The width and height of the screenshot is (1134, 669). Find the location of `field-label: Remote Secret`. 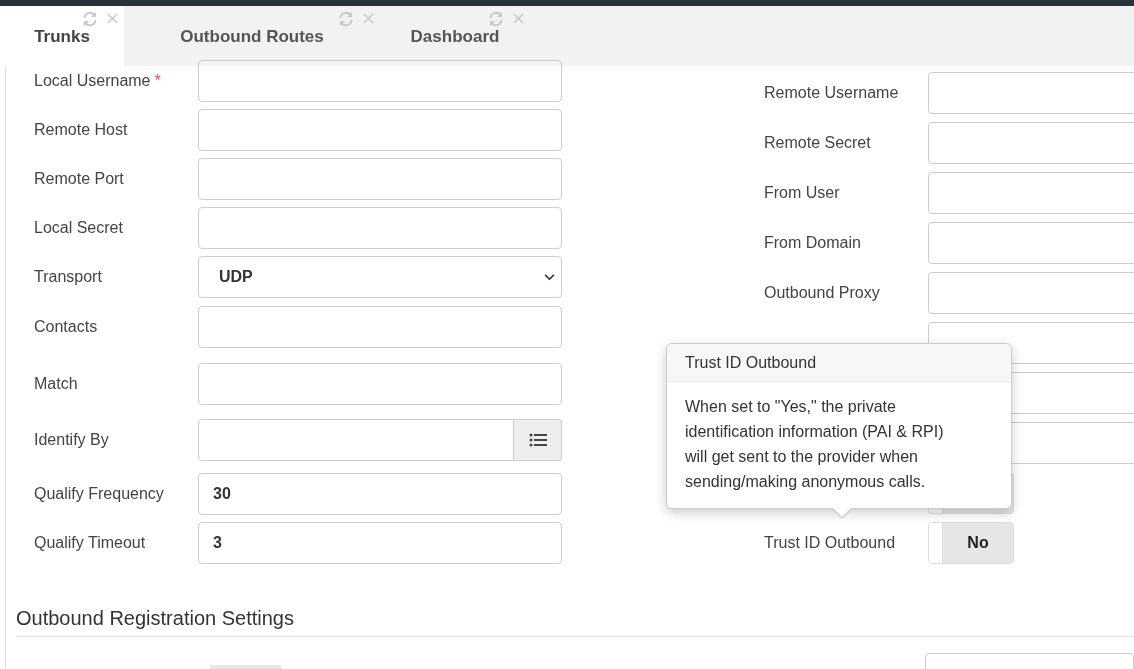

field-label: Remote Secret is located at coordinates (818, 143).